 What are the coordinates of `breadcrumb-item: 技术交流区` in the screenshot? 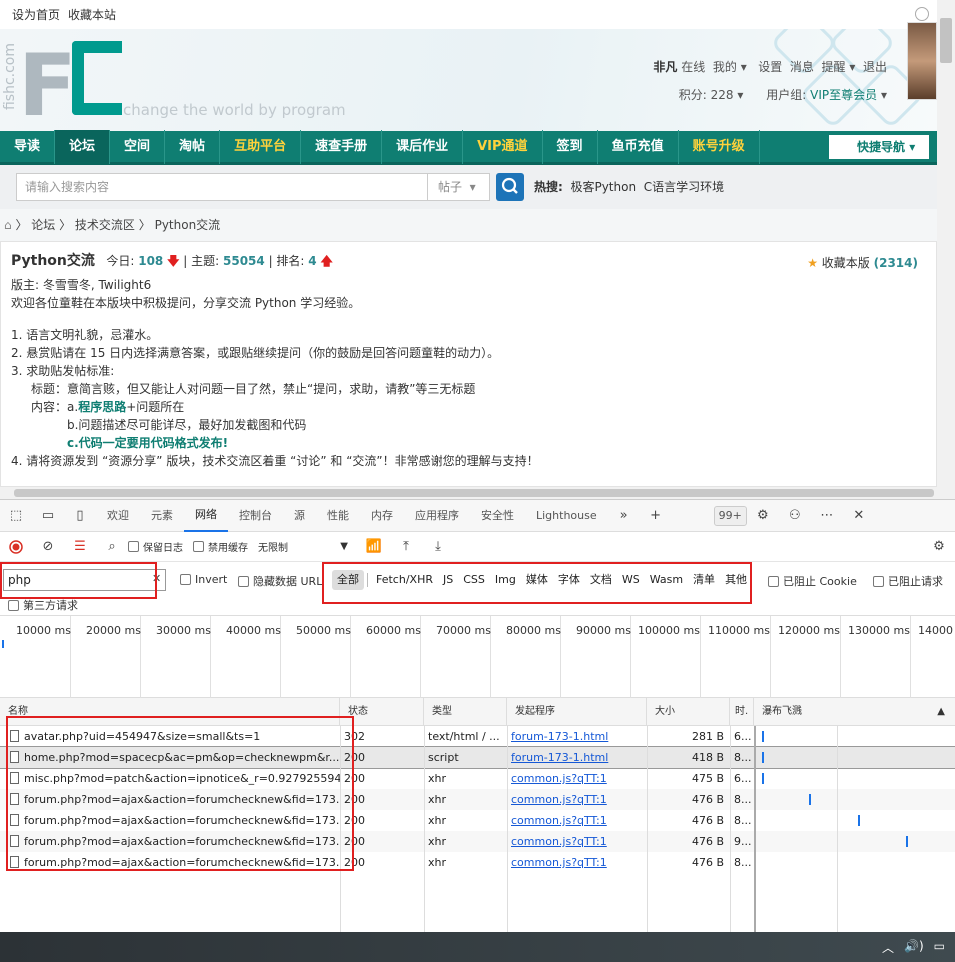 It's located at (105, 225).